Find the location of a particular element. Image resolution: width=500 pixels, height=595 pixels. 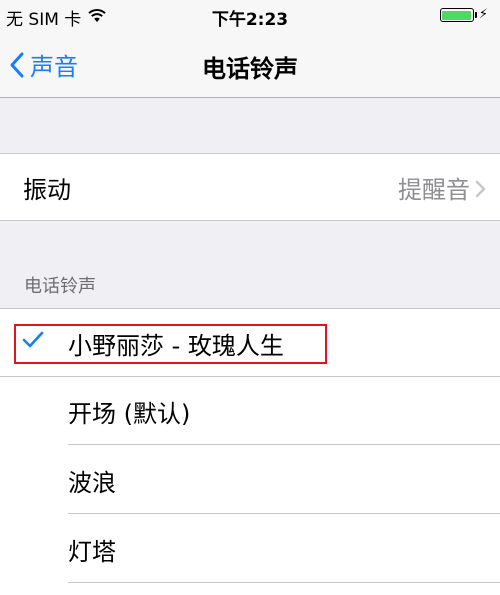

battery-icon is located at coordinates (456, 15).